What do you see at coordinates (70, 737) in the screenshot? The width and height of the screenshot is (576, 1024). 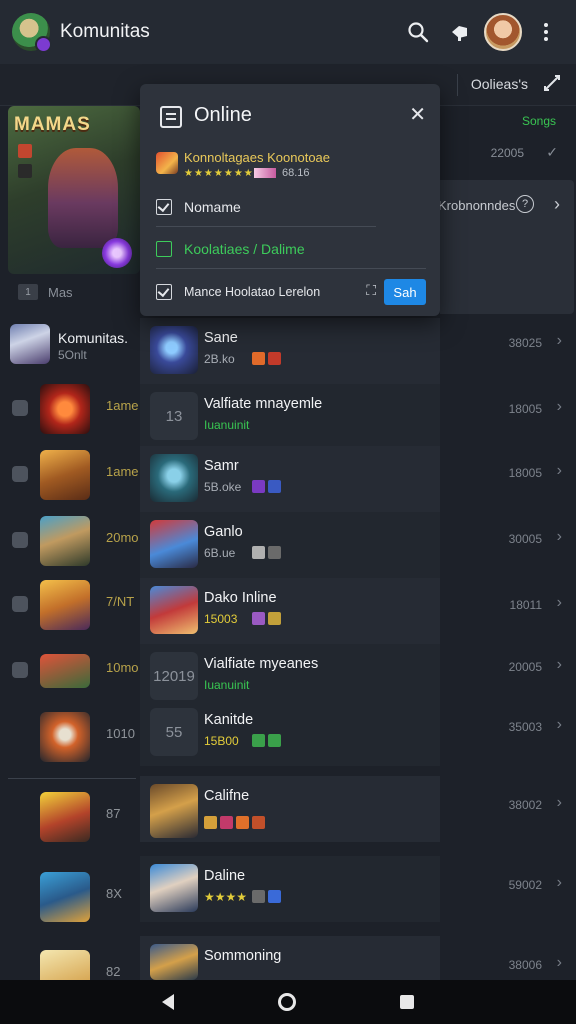 I see `list-item: 1010` at bounding box center [70, 737].